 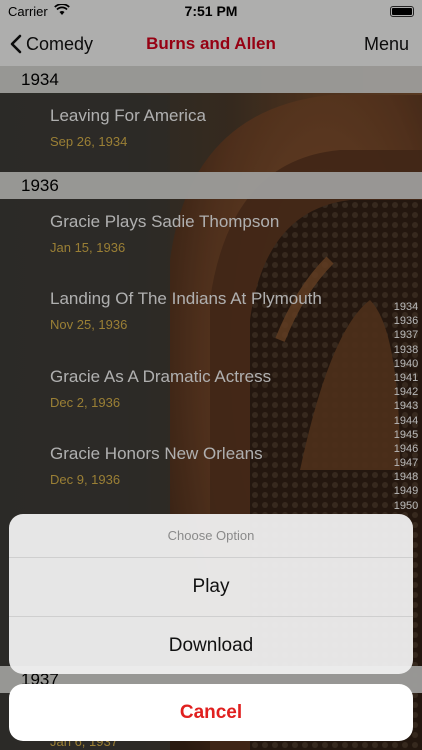 What do you see at coordinates (211, 536) in the screenshot?
I see `action-sheet-caption: Choose Option` at bounding box center [211, 536].